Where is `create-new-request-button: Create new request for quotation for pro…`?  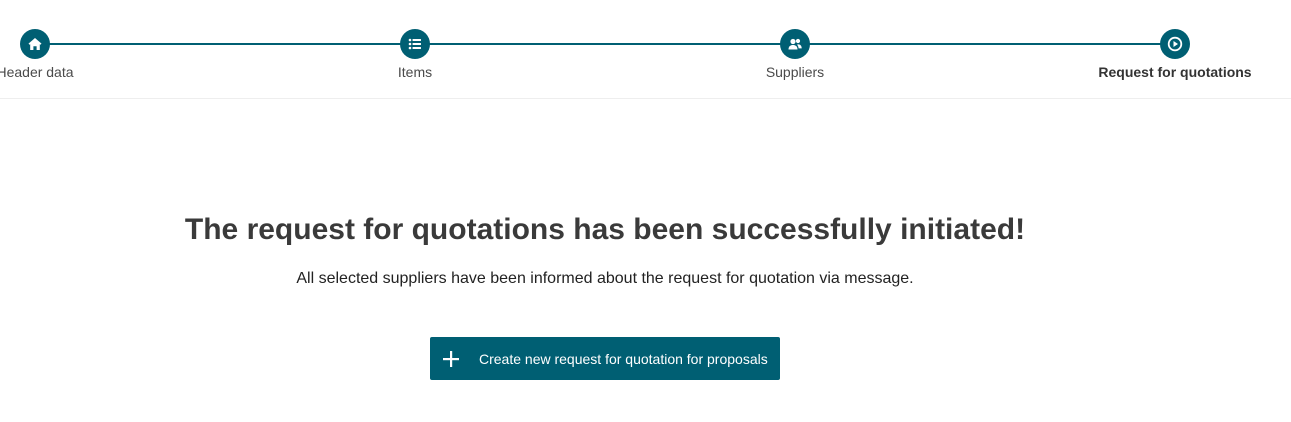
create-new-request-button: Create new request for quotation for pro… is located at coordinates (605, 358).